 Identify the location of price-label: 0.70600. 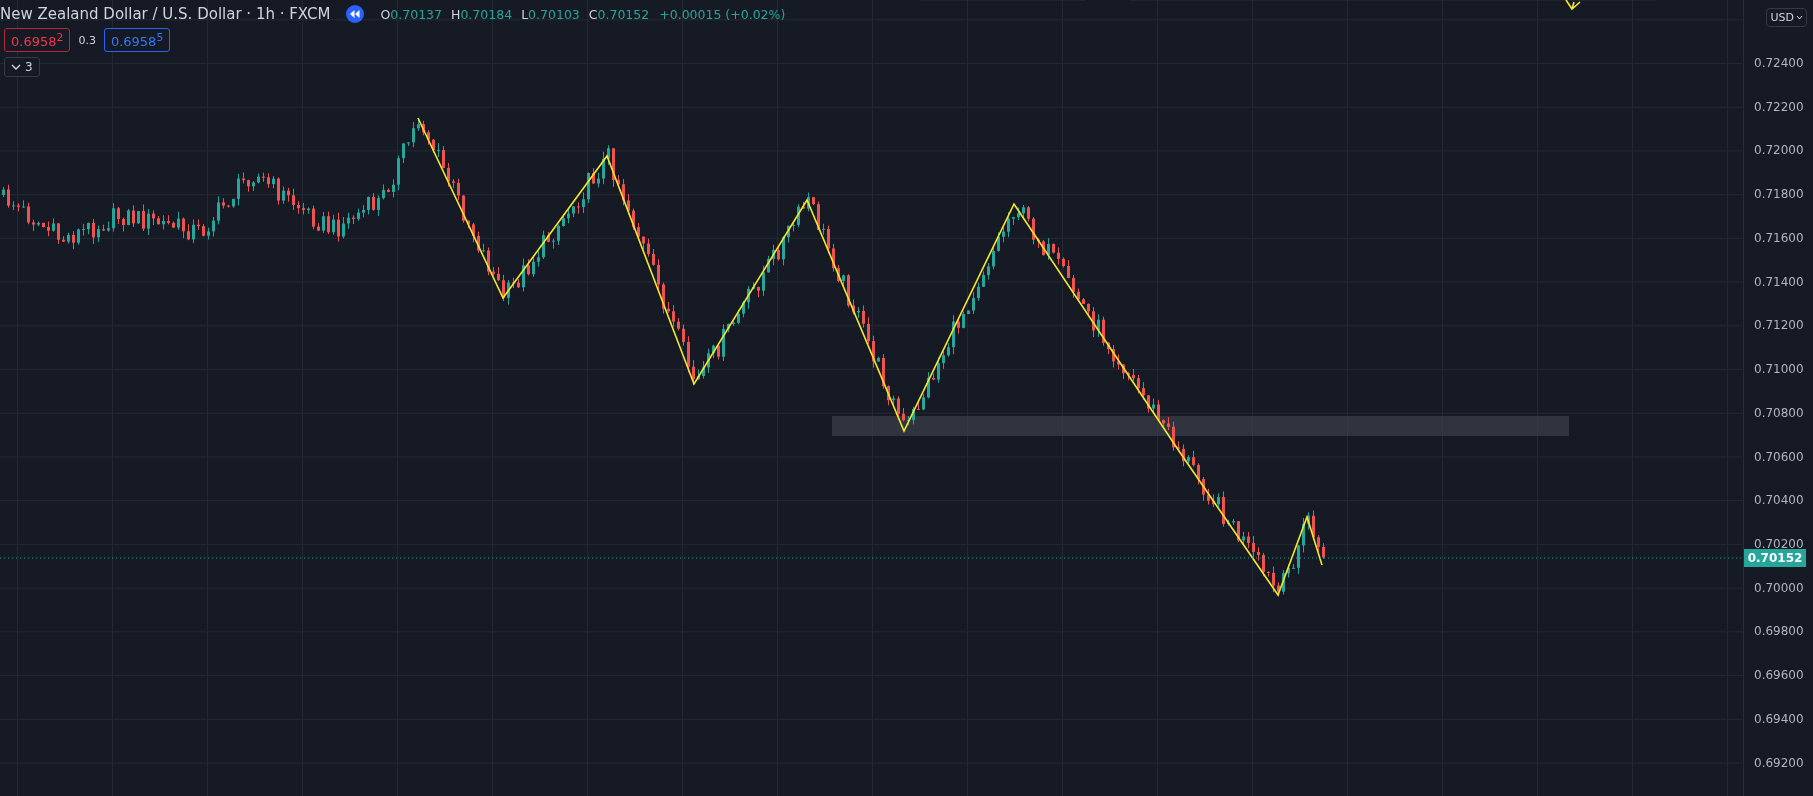
(1779, 456).